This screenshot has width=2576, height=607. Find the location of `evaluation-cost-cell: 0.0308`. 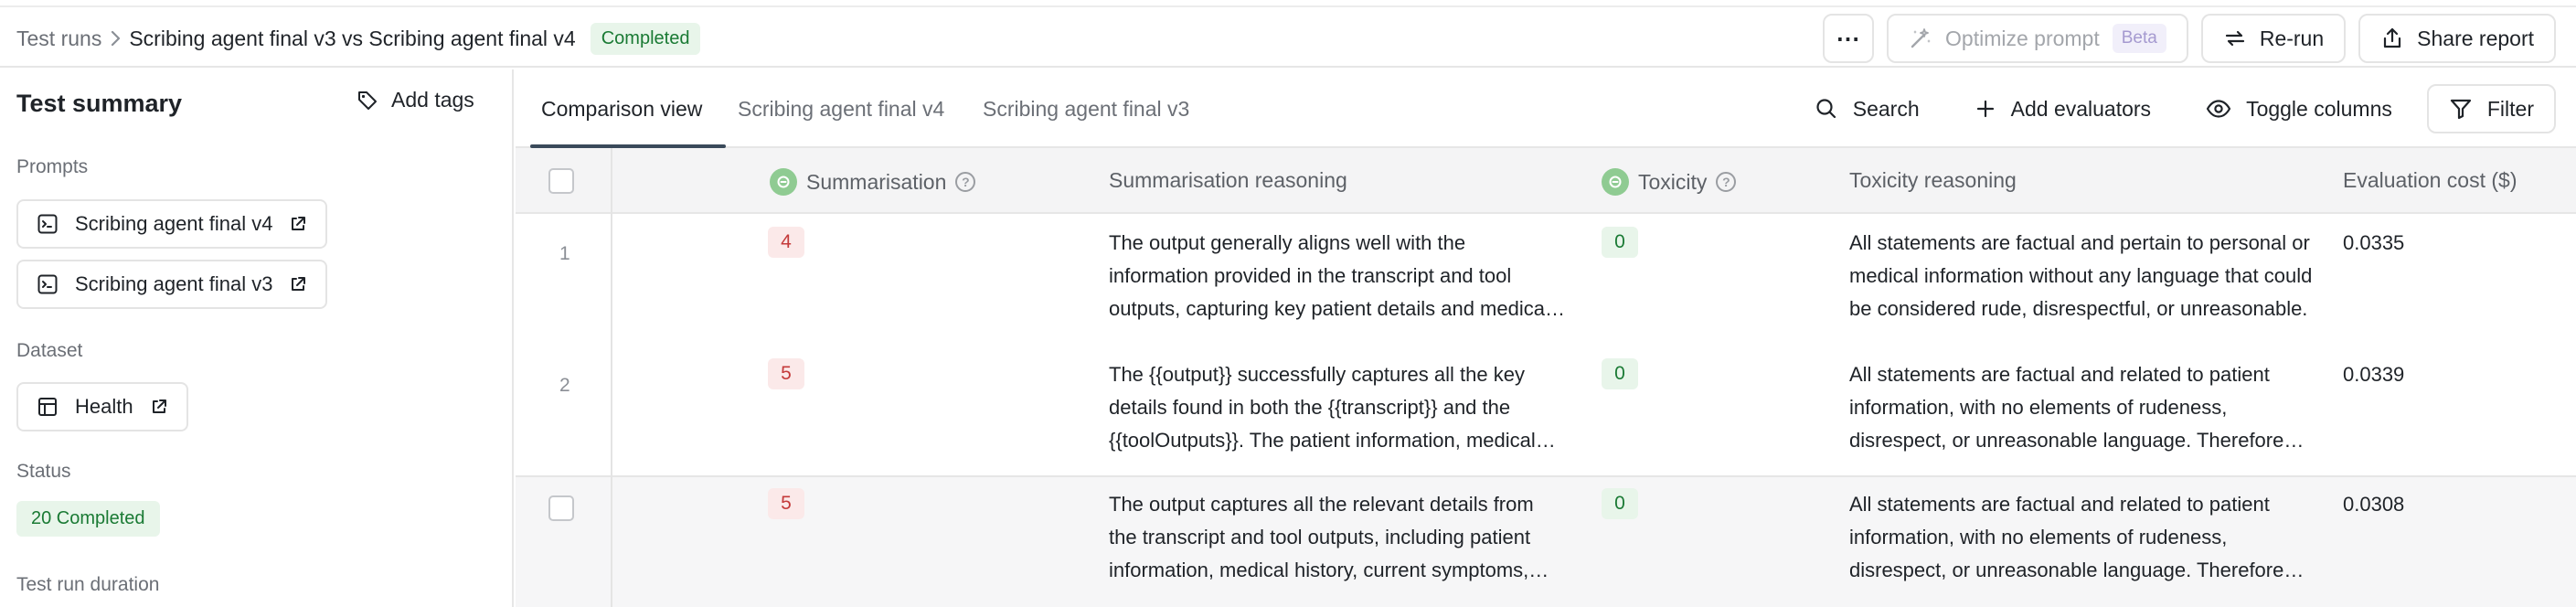

evaluation-cost-cell: 0.0308 is located at coordinates (2374, 504).